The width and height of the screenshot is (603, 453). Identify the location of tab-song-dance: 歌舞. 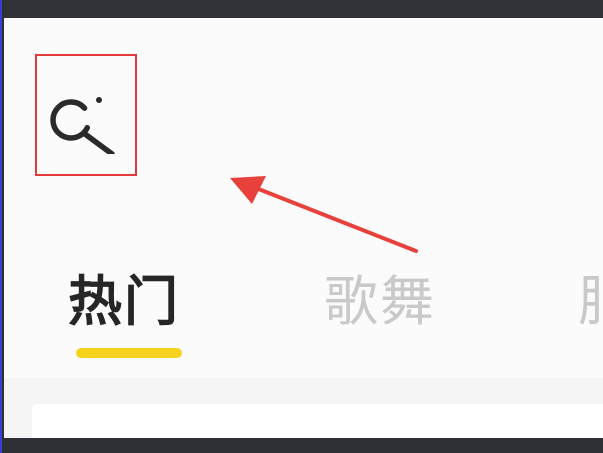
(380, 302).